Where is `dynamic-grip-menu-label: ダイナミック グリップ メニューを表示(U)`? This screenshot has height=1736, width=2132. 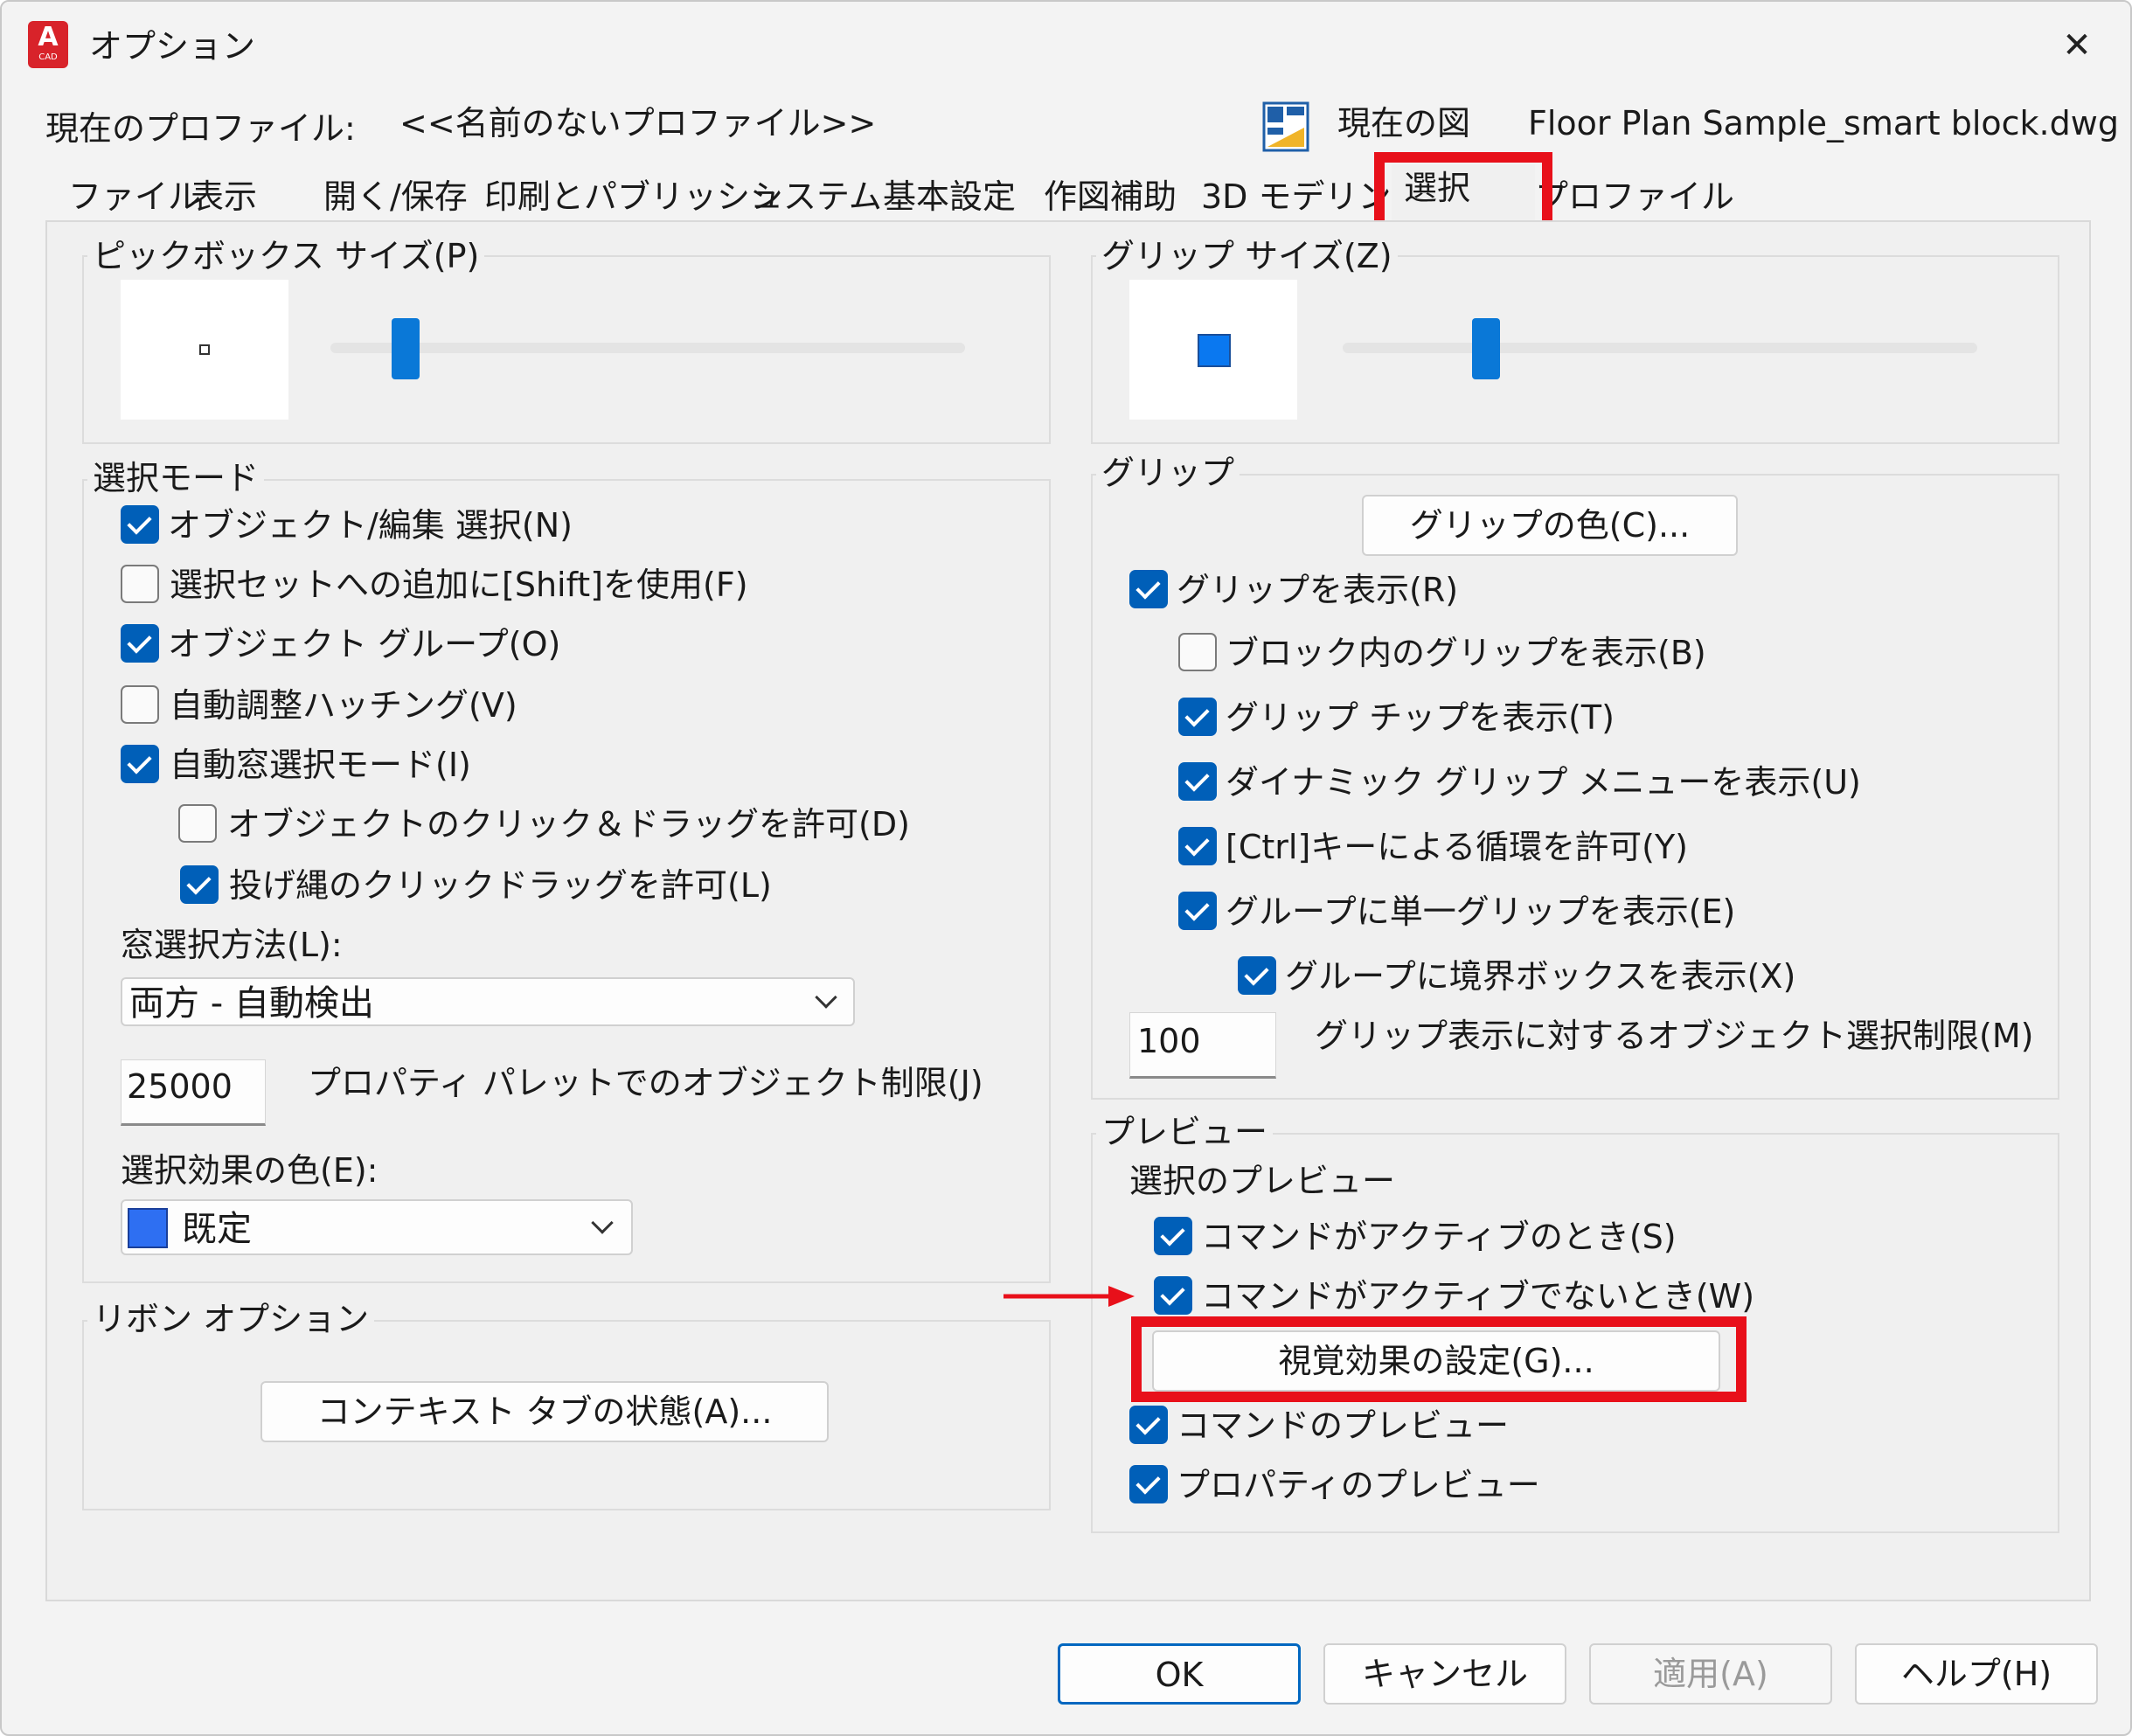
dynamic-grip-menu-label: ダイナミック グリップ メニューを表示(U) is located at coordinates (1543, 782).